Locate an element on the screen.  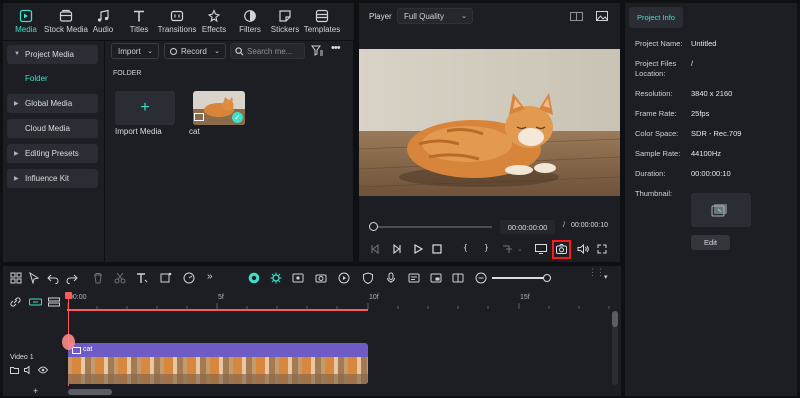
microphone-icon is located at coordinates (391, 278).